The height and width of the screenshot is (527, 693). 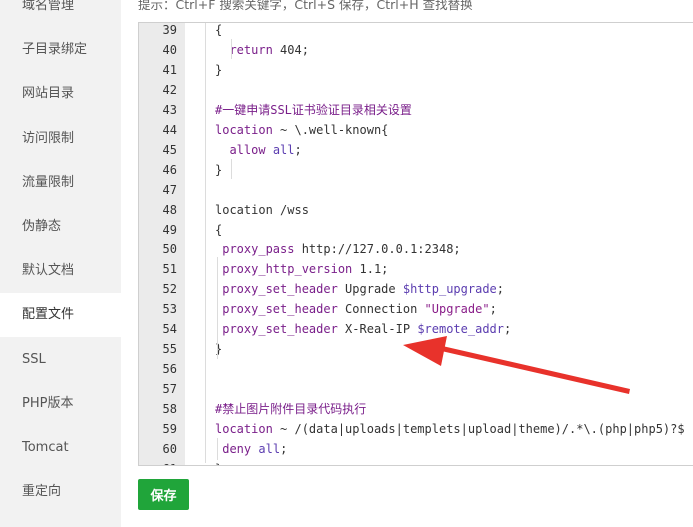 I want to click on code-line: 61}, so click(x=416, y=462).